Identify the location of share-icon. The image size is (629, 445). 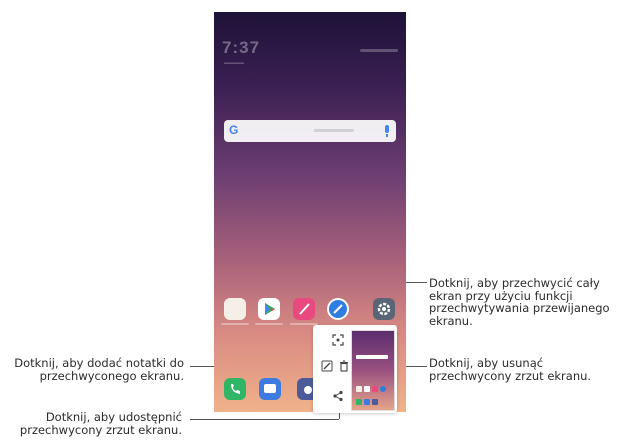
(338, 396).